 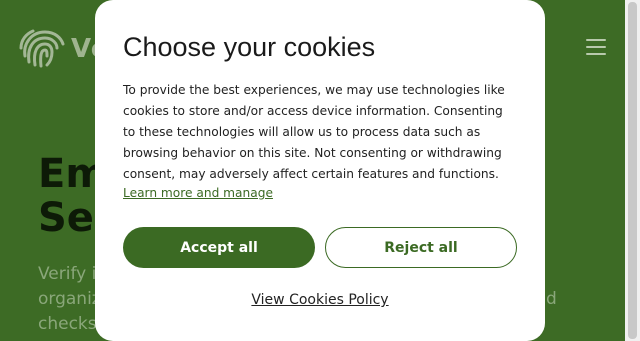 What do you see at coordinates (320, 300) in the screenshot?
I see `view-cookies-policy-link: View Cookies Policy` at bounding box center [320, 300].